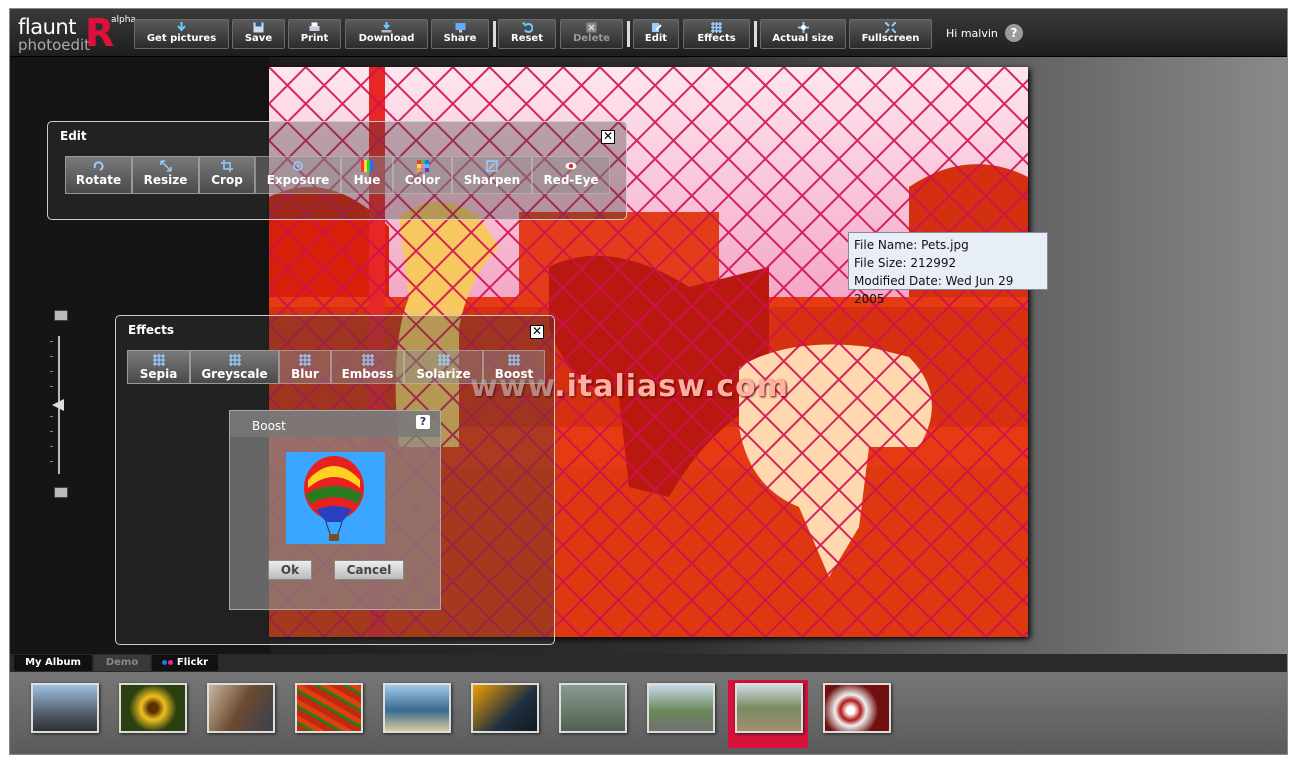 The height and width of the screenshot is (769, 1302). Describe the element at coordinates (234, 367) in the screenshot. I see `greyscale-button: Greyscale` at that location.